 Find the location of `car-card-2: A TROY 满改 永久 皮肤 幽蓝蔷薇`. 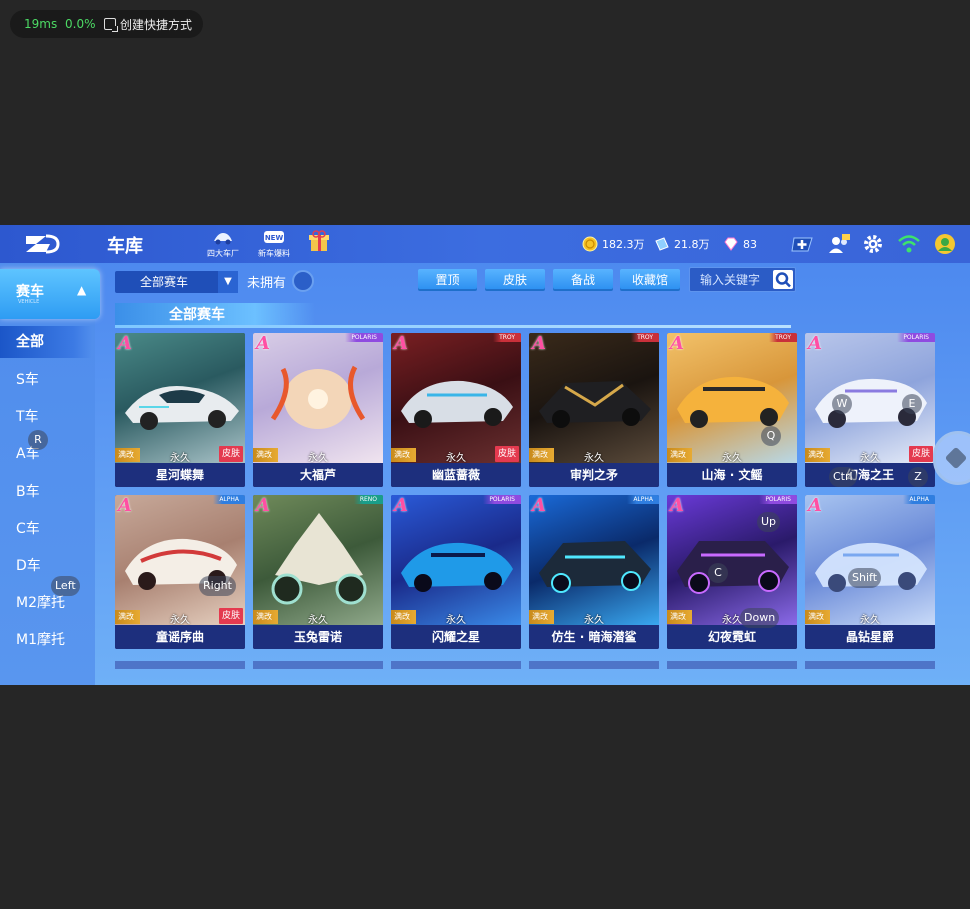

car-card-2: A TROY 满改 永久 皮肤 幽蓝蔷薇 is located at coordinates (456, 410).